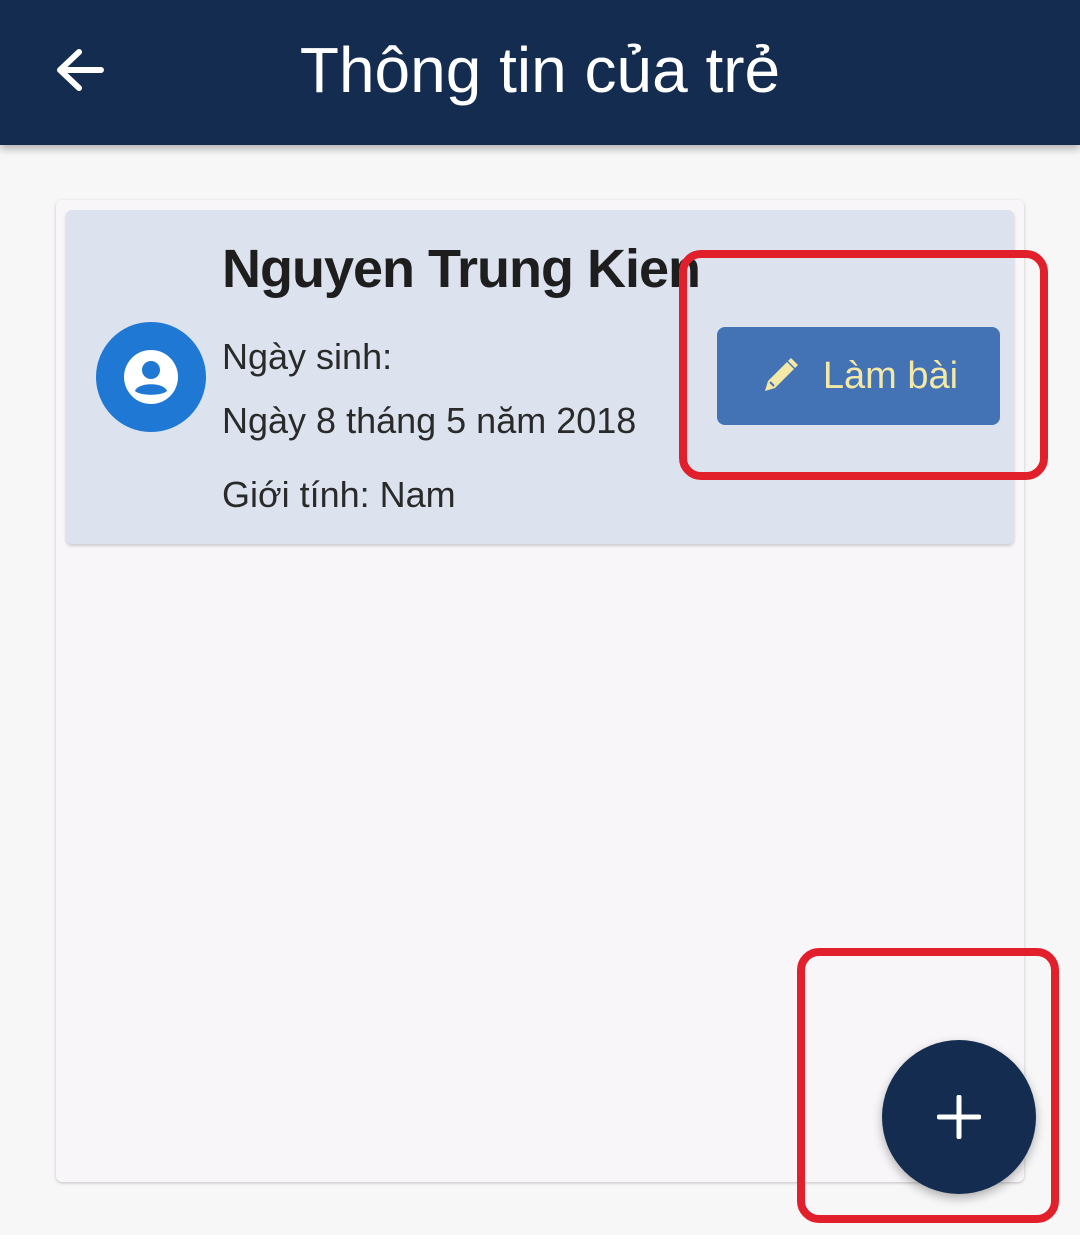 Image resolution: width=1080 pixels, height=1256 pixels. I want to click on plus-icon, so click(959, 1117).